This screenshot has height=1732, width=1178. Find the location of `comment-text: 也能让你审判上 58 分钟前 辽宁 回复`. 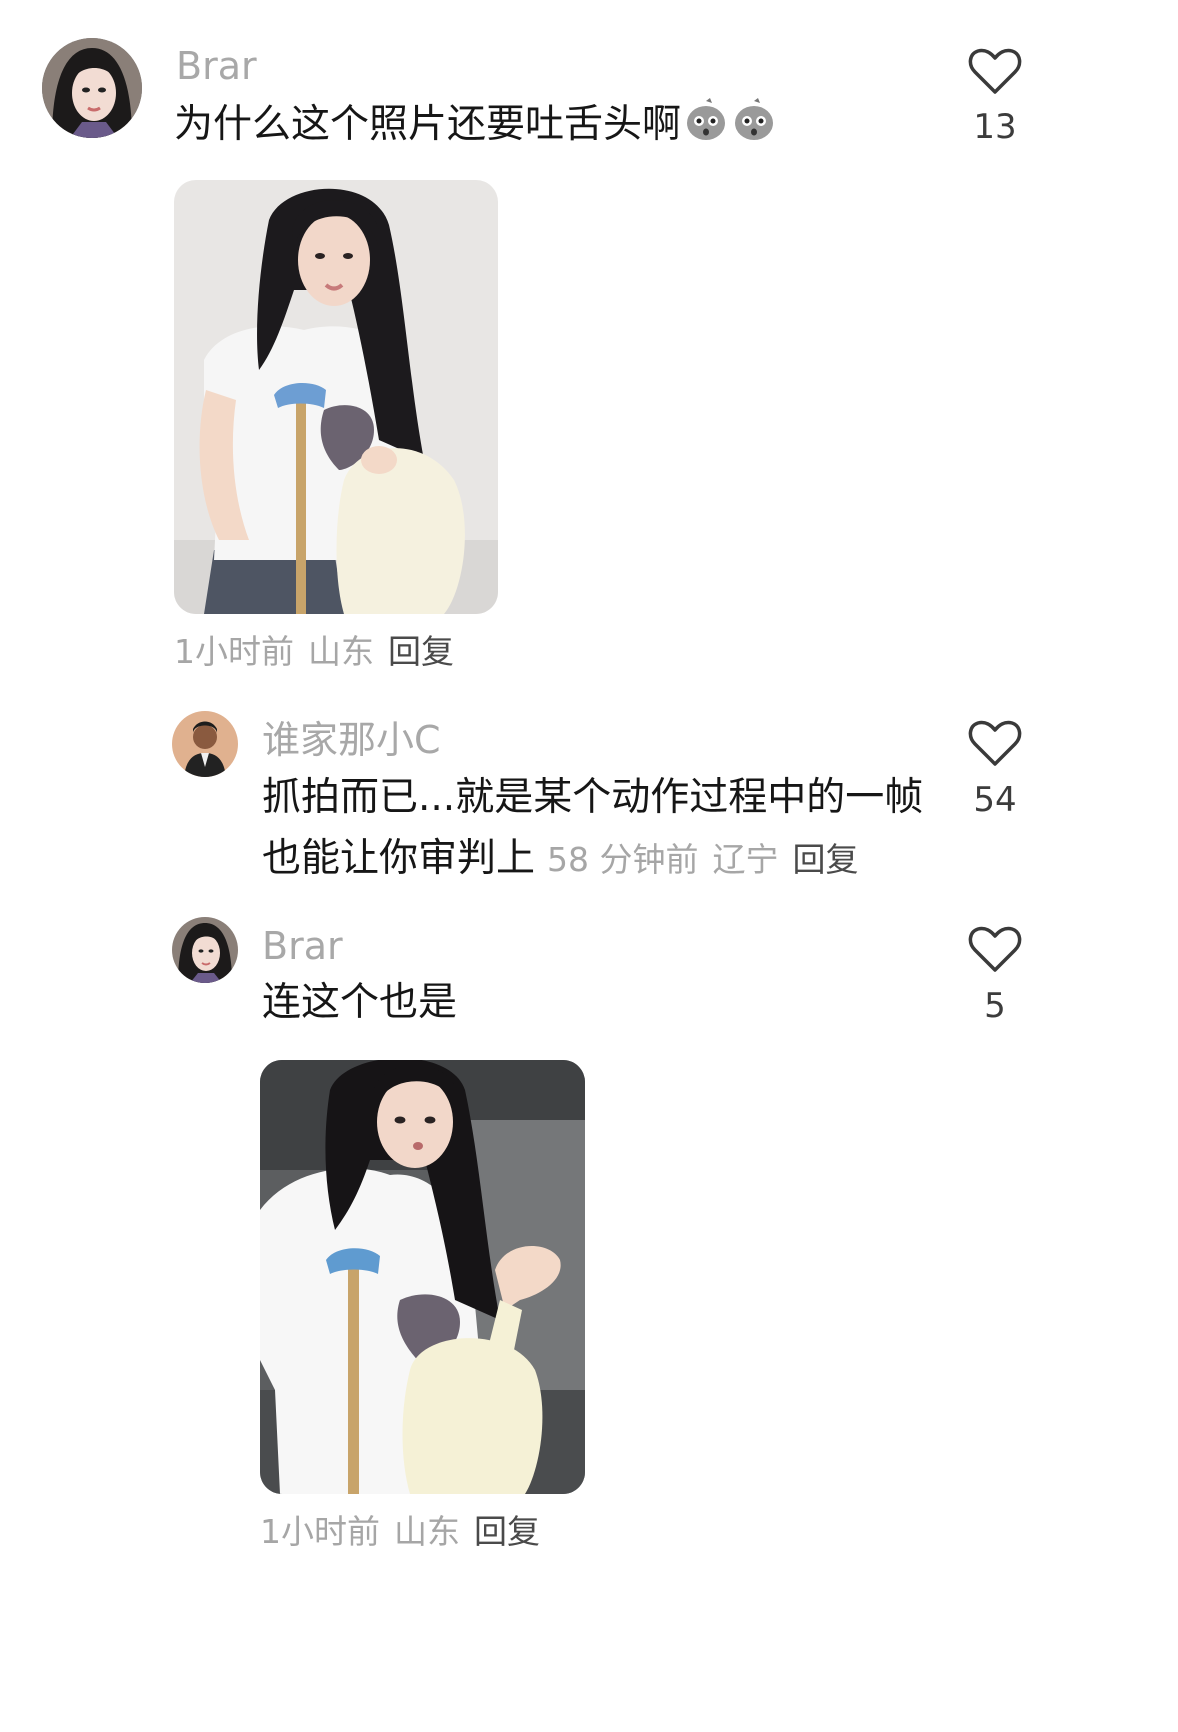

comment-text: 也能让你审判上 58 分钟前 辽宁 回复 is located at coordinates (560, 859).